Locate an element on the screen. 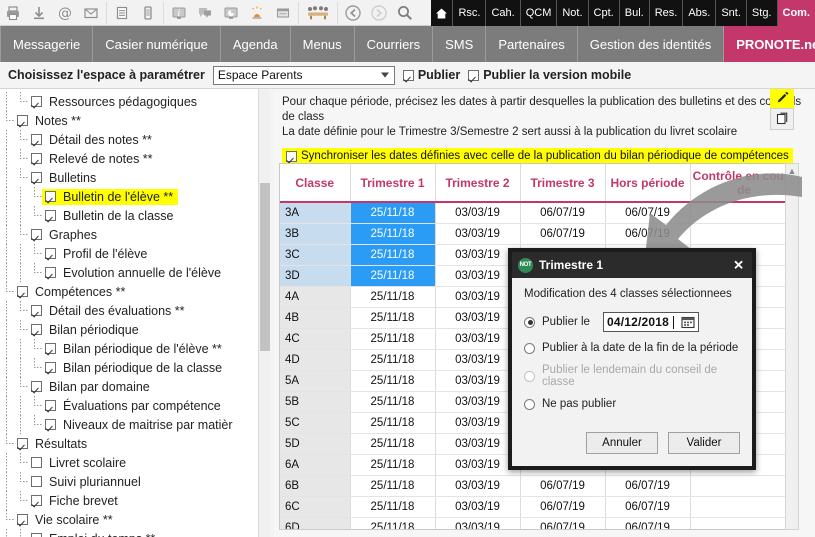  cell-classe: 6A is located at coordinates (315, 465).